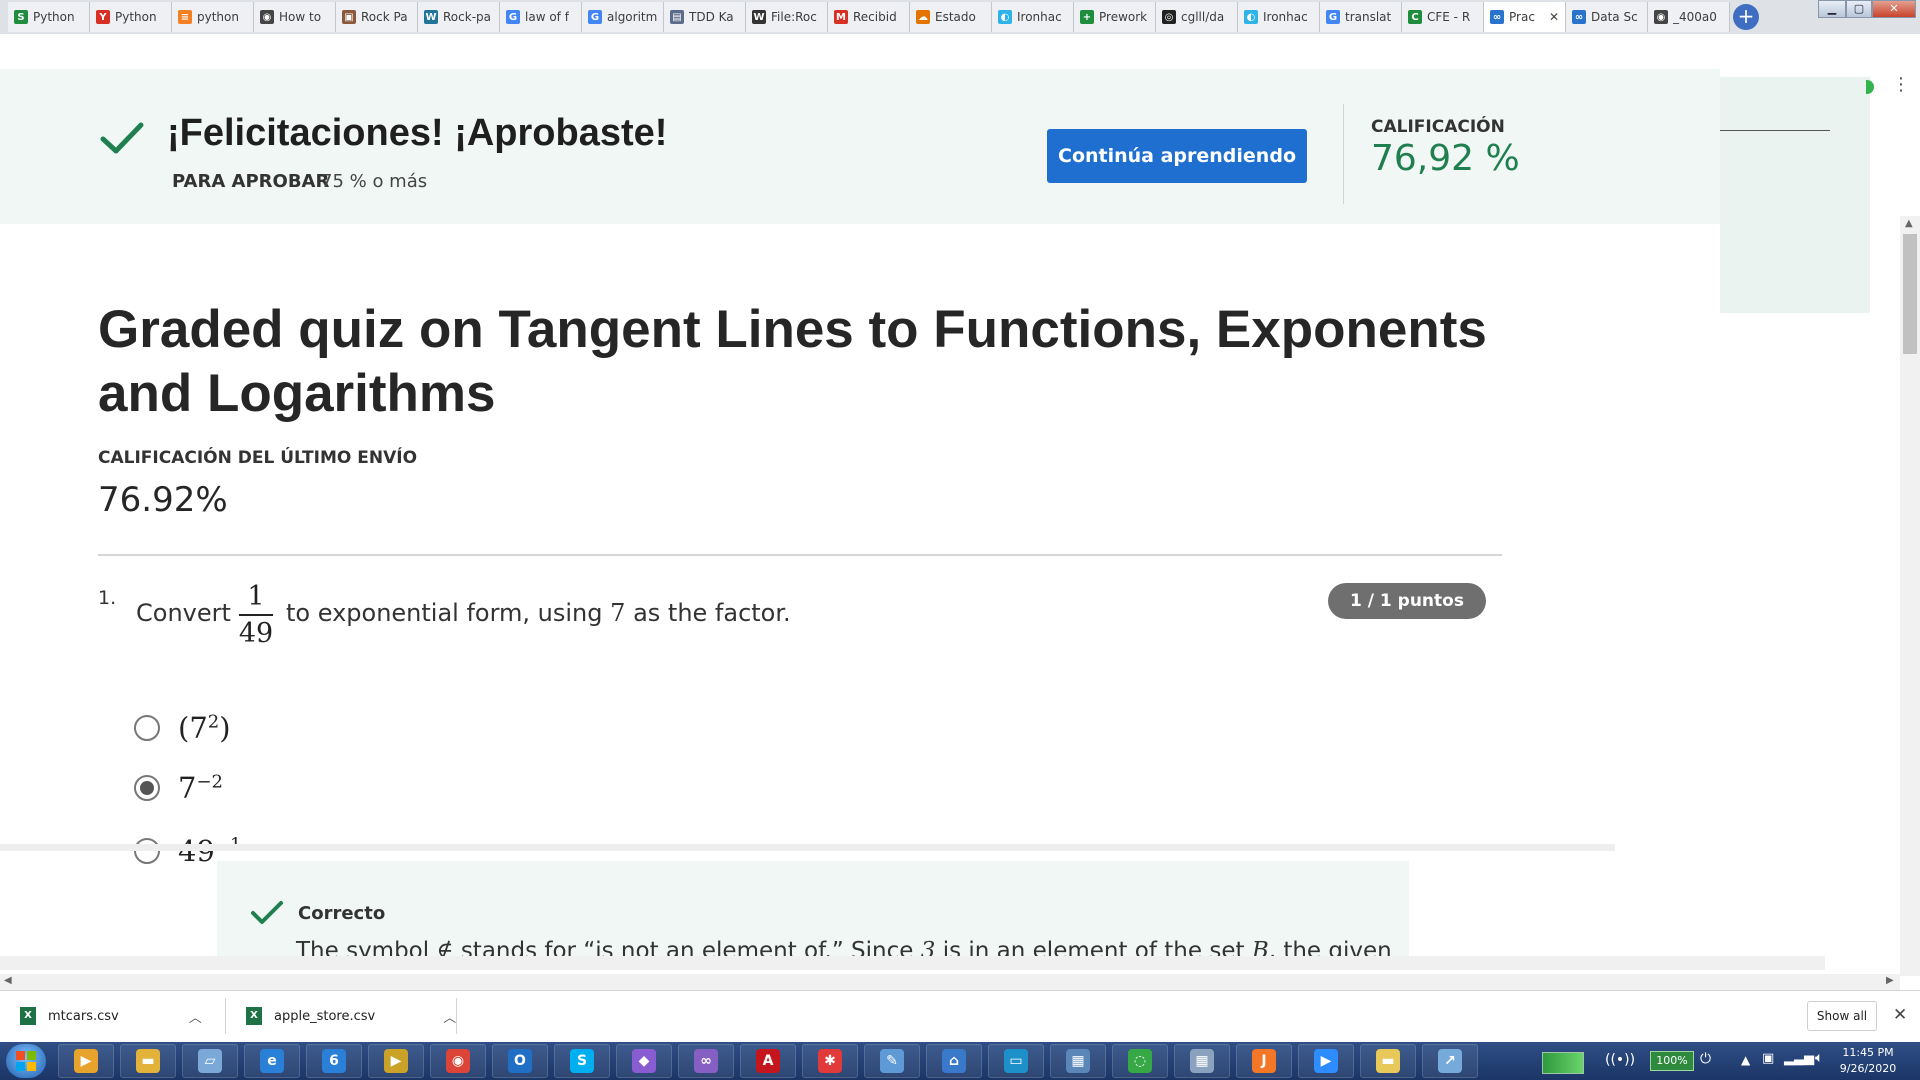 The height and width of the screenshot is (1080, 1920). What do you see at coordinates (1620, 1060) in the screenshot?
I see `wifi-icon: ((•))` at bounding box center [1620, 1060].